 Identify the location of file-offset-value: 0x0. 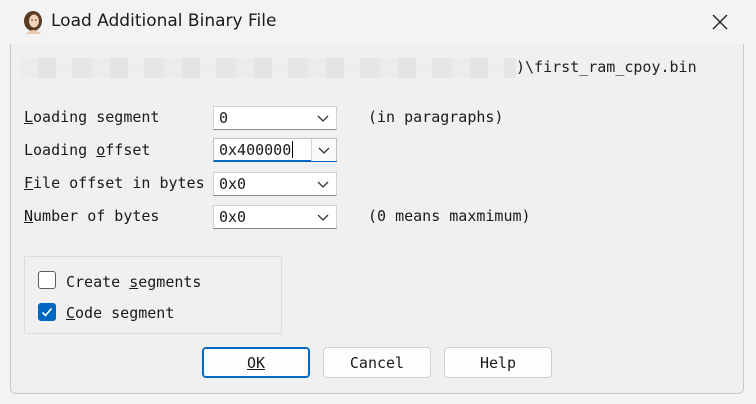
(233, 184).